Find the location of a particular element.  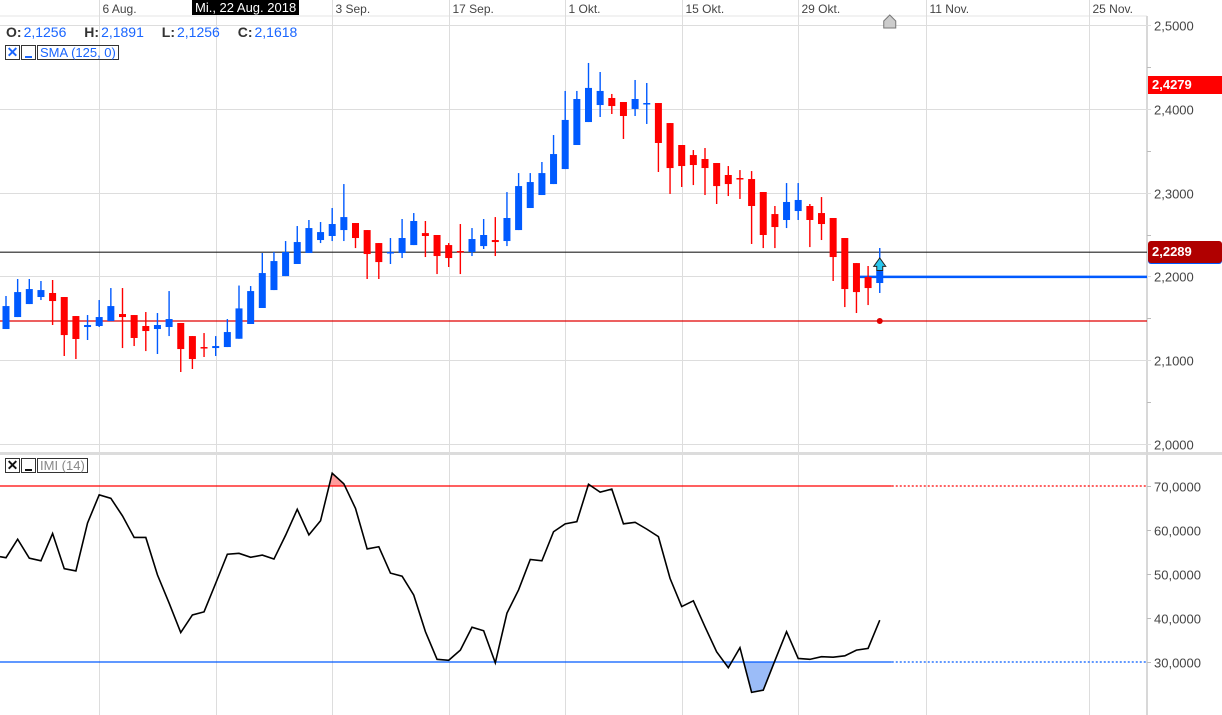

date-tick-label: 1 Okt. is located at coordinates (585, 9).